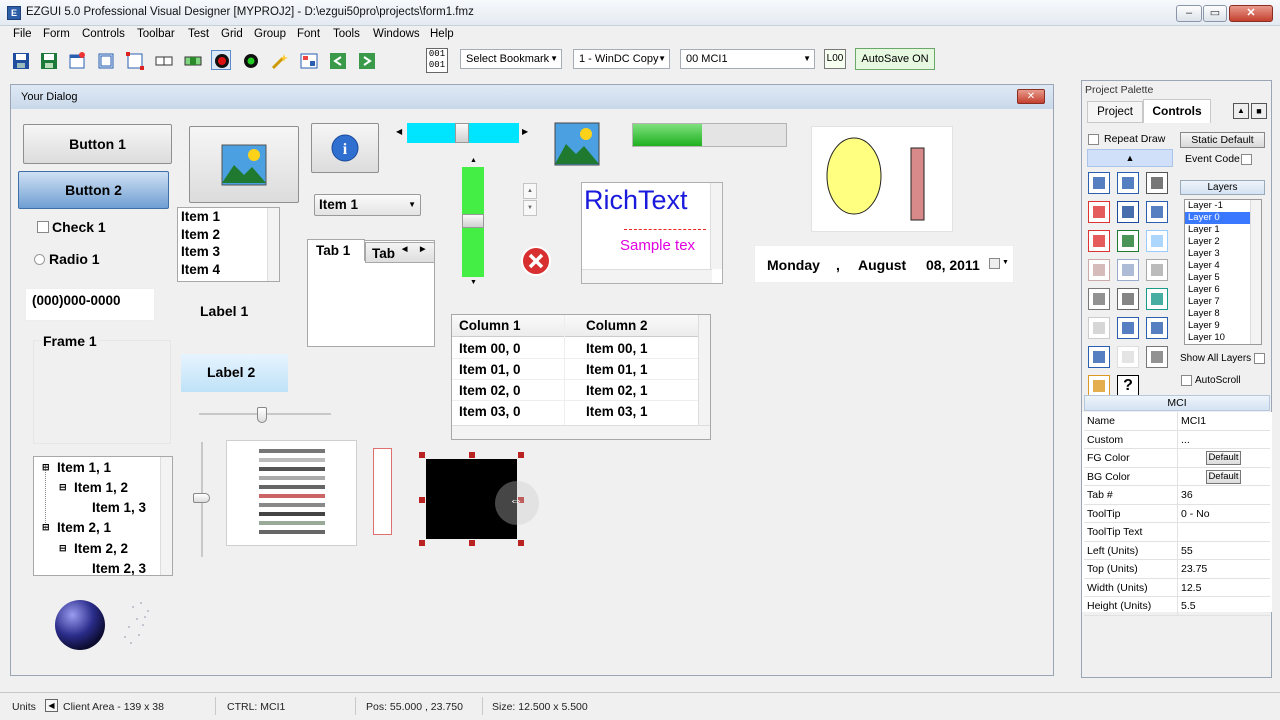 The height and width of the screenshot is (720, 1280). I want to click on shapes-icon, so click(1099, 212).